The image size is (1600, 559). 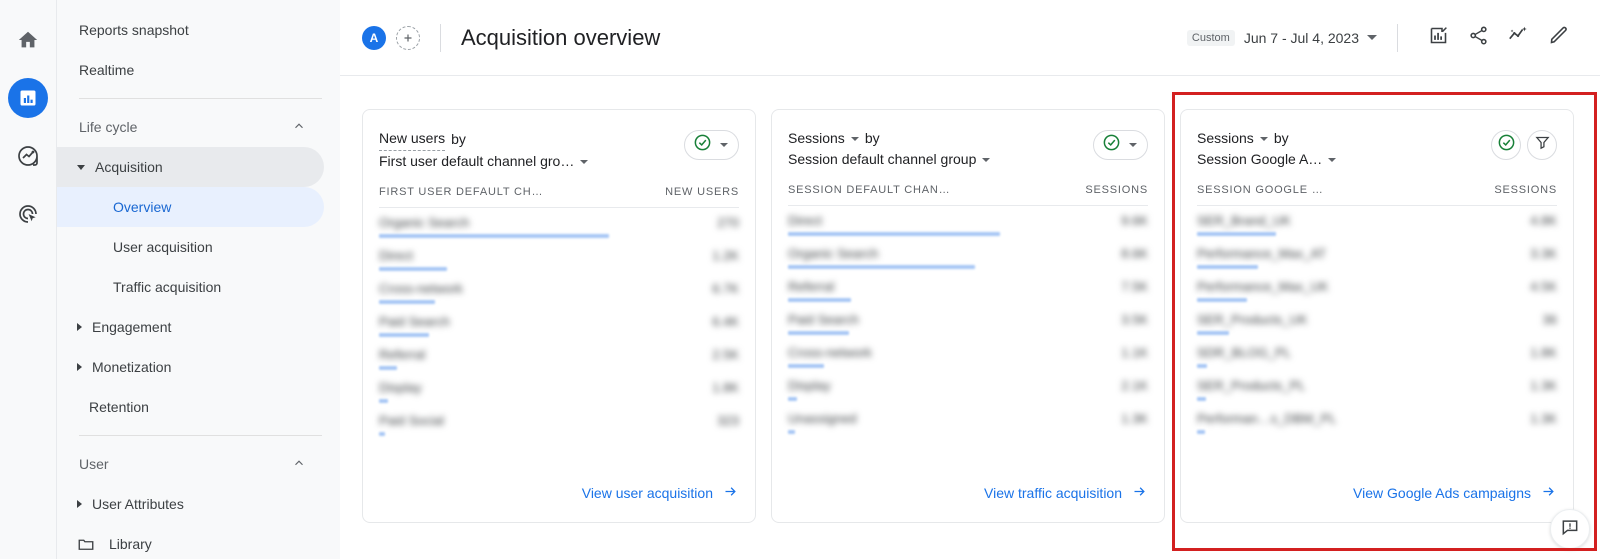 I want to click on table-row: Display 2.1K, so click(x=968, y=391).